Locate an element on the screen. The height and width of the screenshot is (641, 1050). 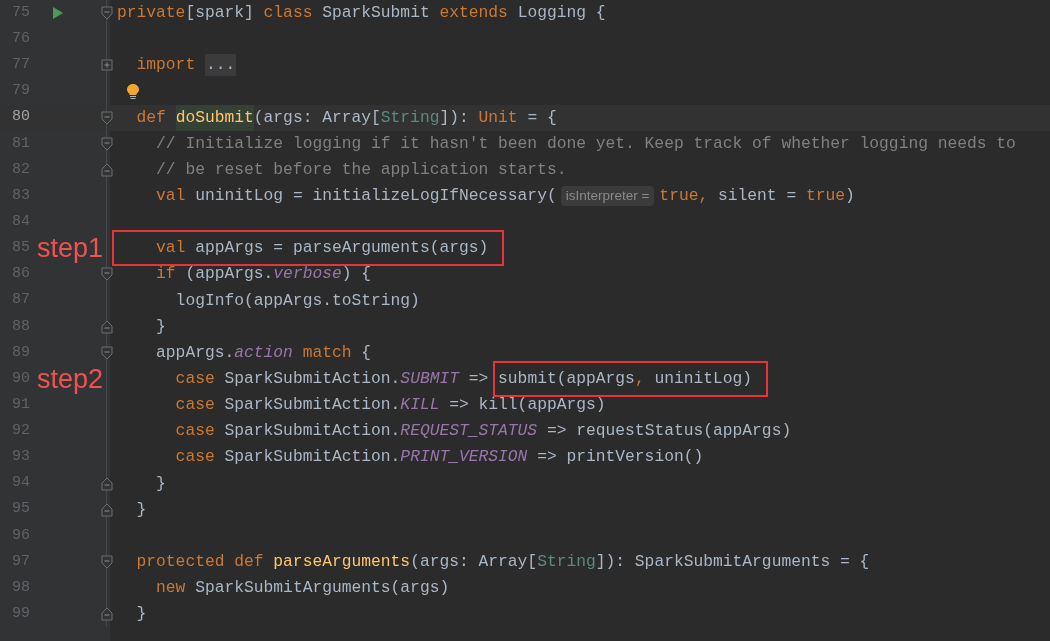
code-text: case SparkSubmitAction.SUBMIT => is located at coordinates (332, 378).